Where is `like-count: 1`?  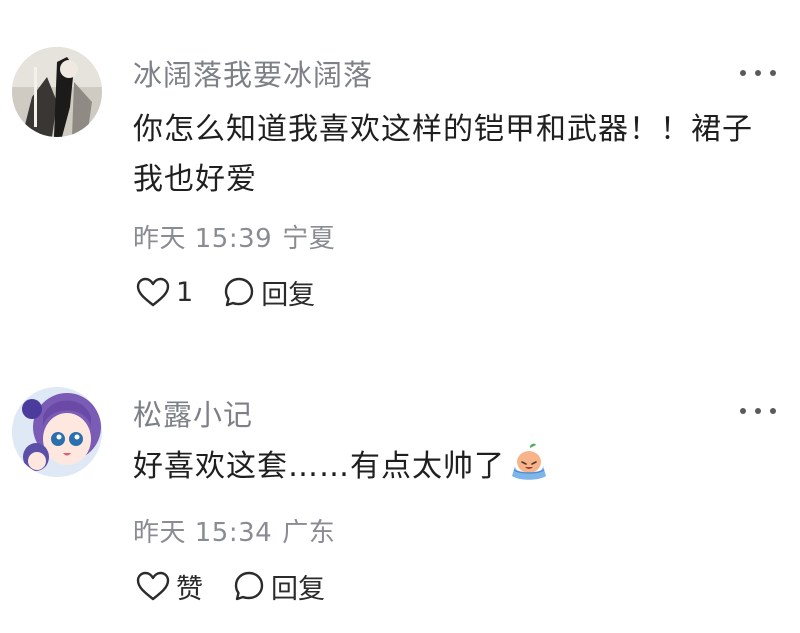
like-count: 1 is located at coordinates (185, 292).